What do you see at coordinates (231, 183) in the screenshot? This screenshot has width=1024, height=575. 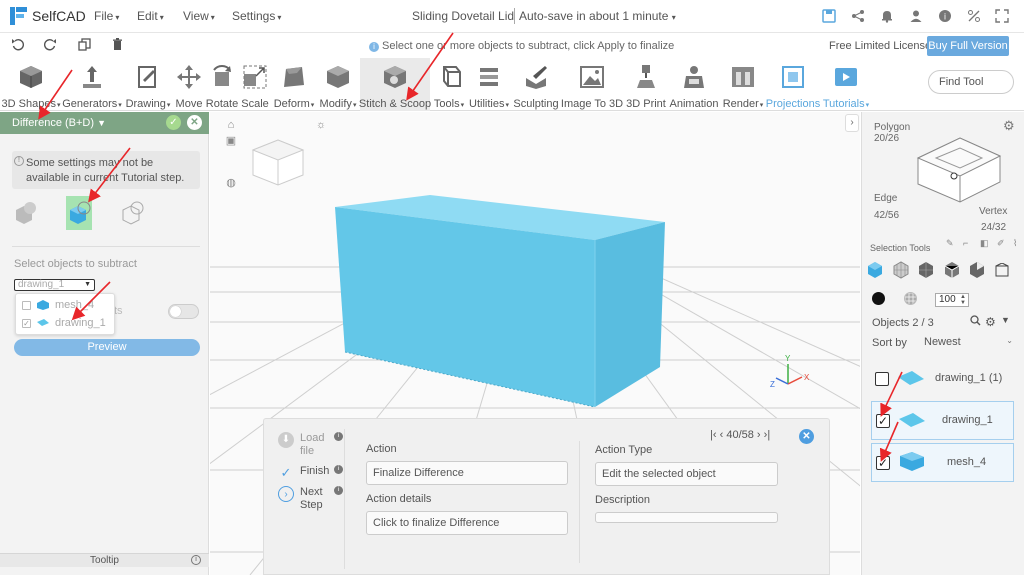 I see `globe-icon: ◍` at bounding box center [231, 183].